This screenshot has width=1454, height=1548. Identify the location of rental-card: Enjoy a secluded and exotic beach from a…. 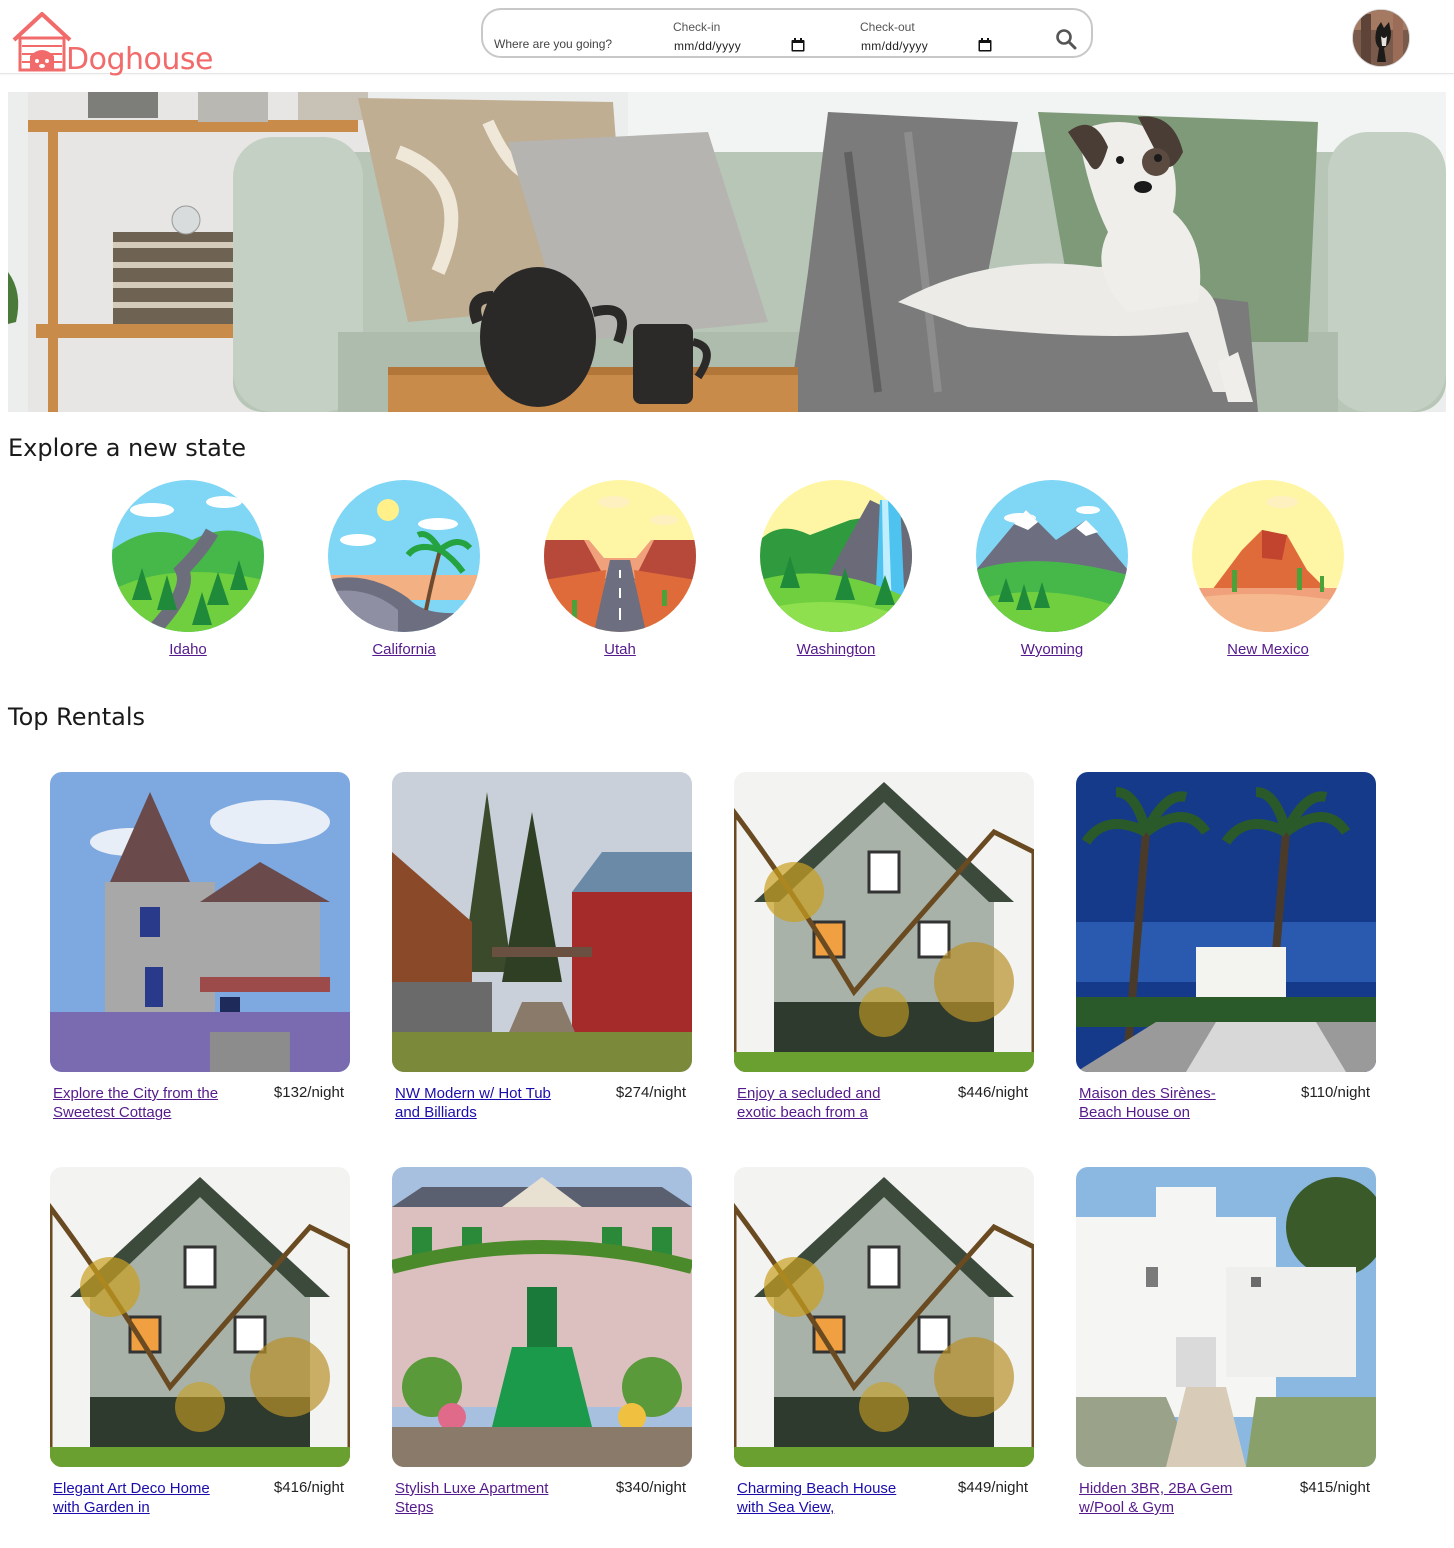
(884, 948).